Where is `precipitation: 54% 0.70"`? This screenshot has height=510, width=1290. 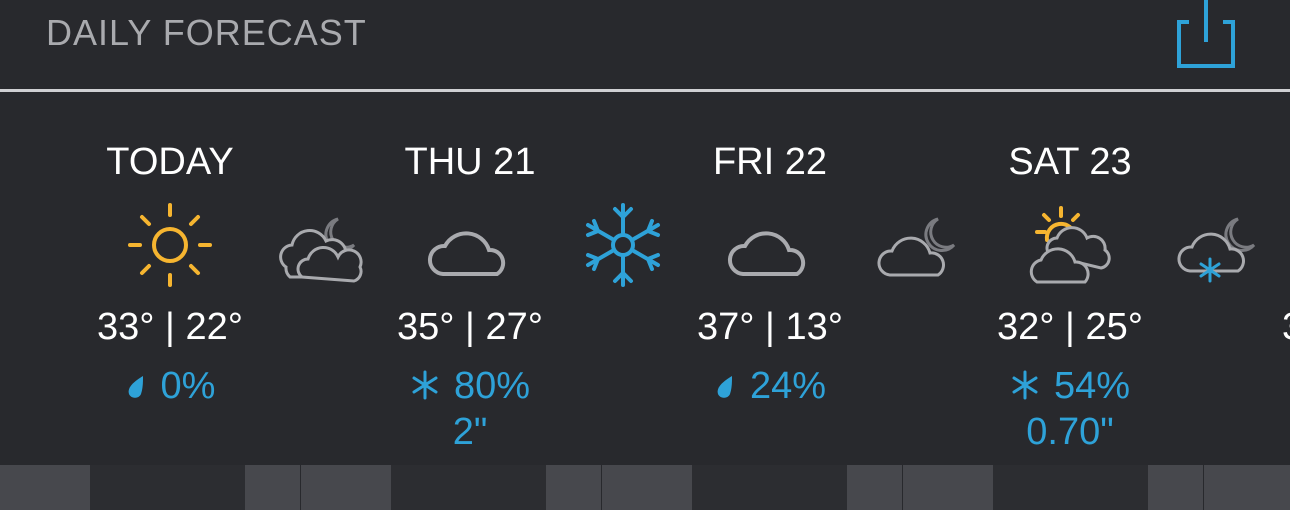
precipitation: 54% 0.70" is located at coordinates (1070, 409).